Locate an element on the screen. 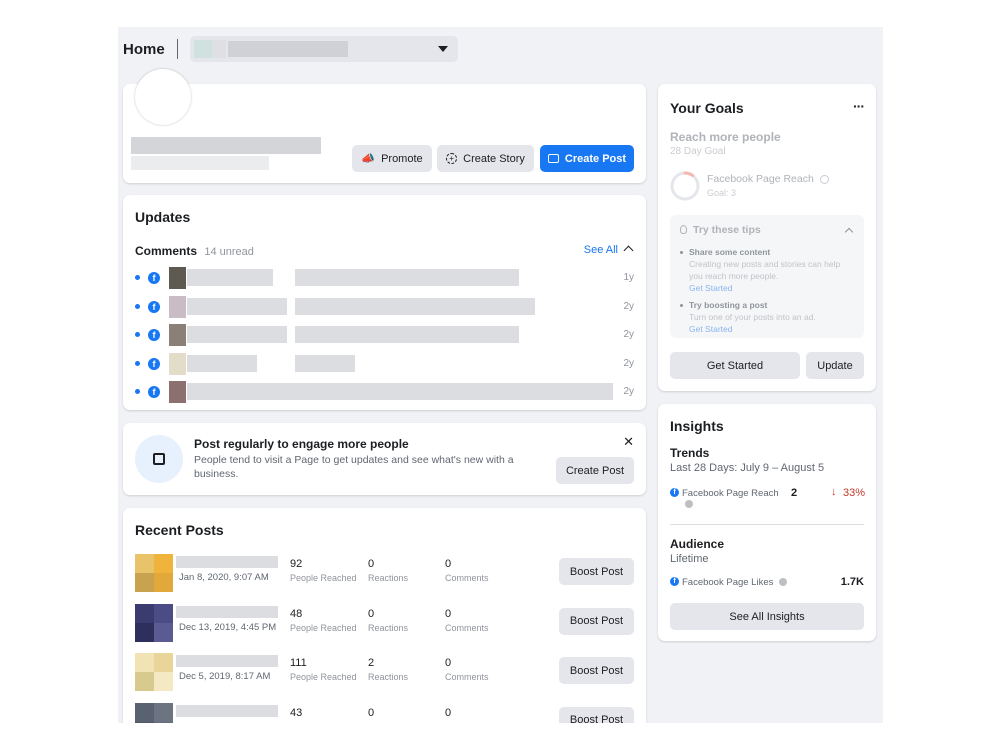  audience-heading: Audience is located at coordinates (697, 544).